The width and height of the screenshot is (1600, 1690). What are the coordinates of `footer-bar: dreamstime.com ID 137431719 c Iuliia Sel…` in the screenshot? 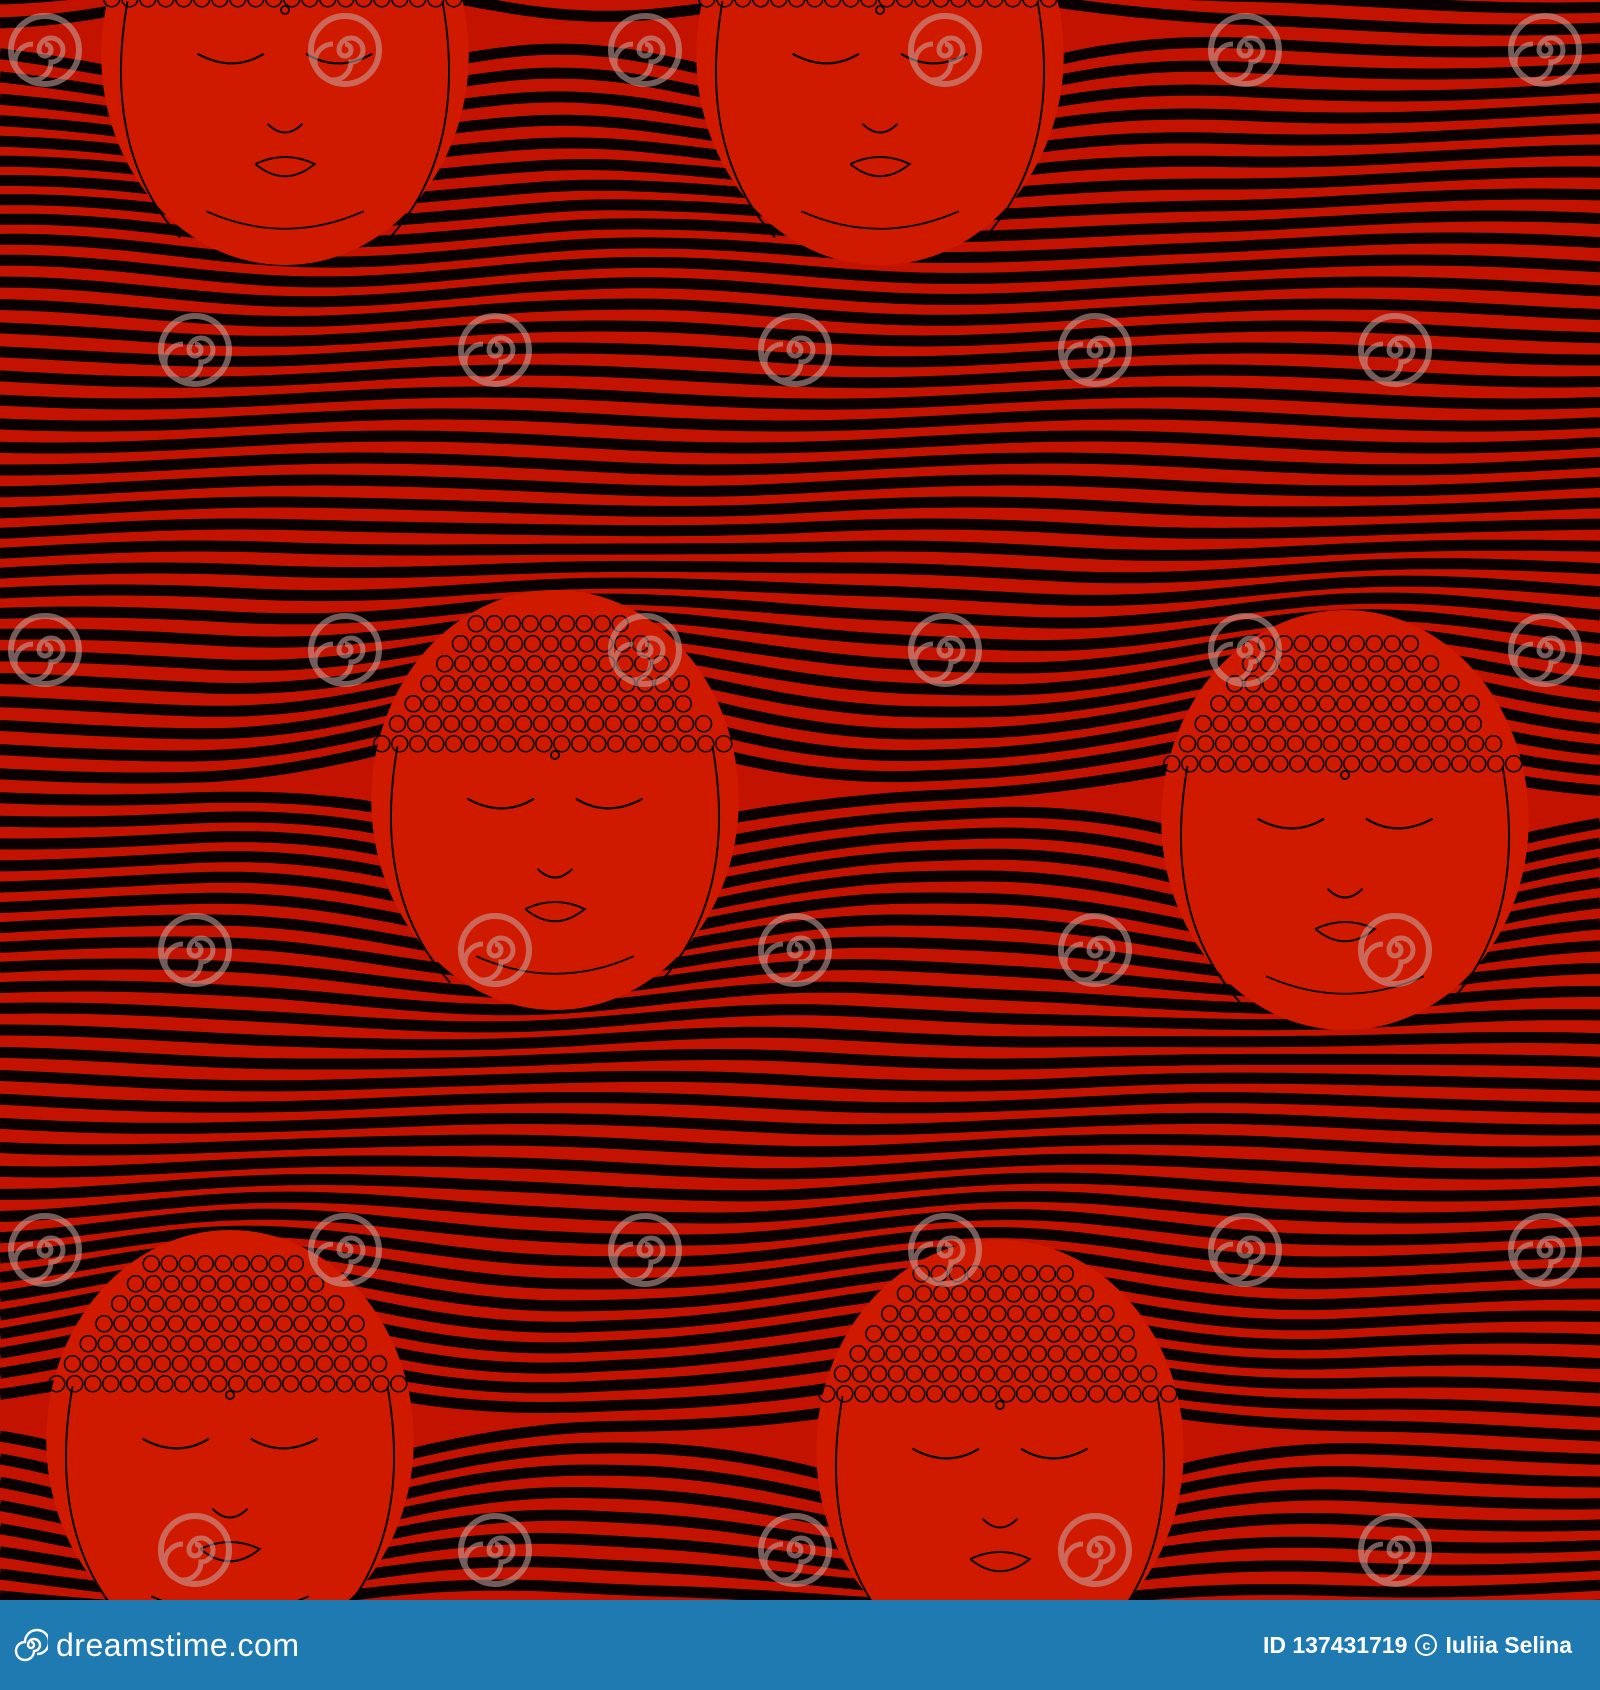 It's located at (800, 1645).